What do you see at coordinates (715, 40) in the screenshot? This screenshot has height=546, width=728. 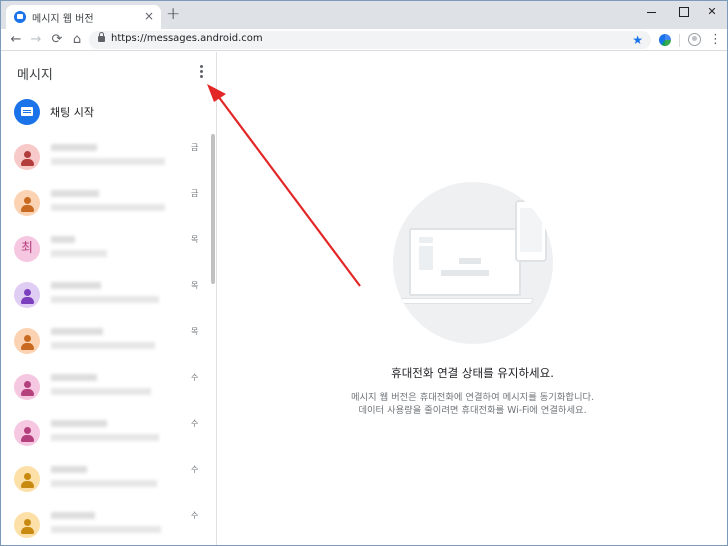 I see `browser-menu-icon: ⋮` at bounding box center [715, 40].